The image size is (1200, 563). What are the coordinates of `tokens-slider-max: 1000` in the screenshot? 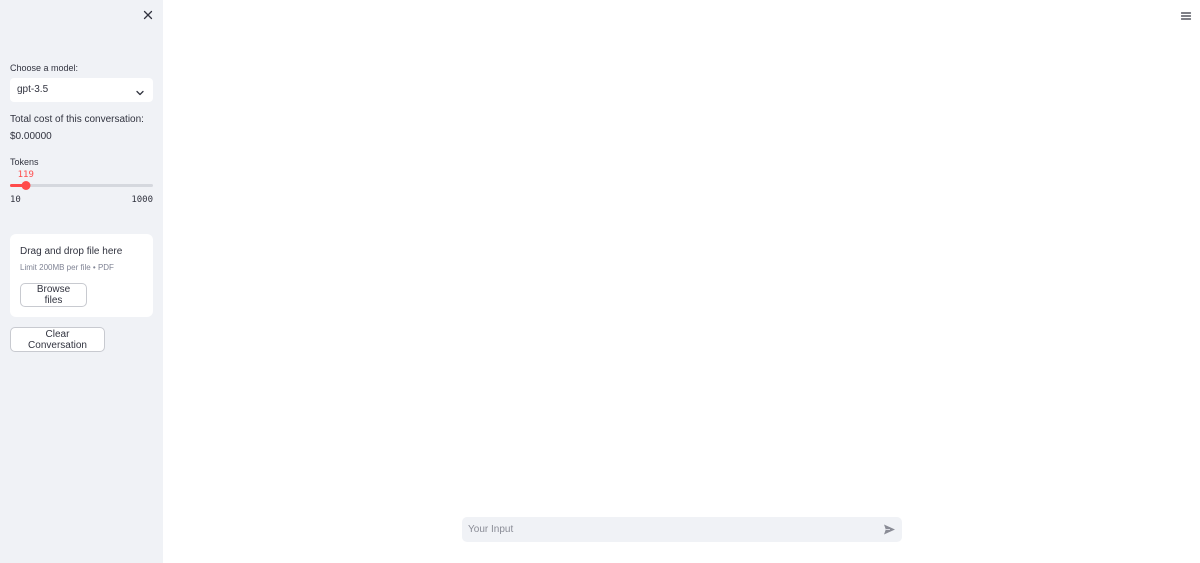 It's located at (142, 200).